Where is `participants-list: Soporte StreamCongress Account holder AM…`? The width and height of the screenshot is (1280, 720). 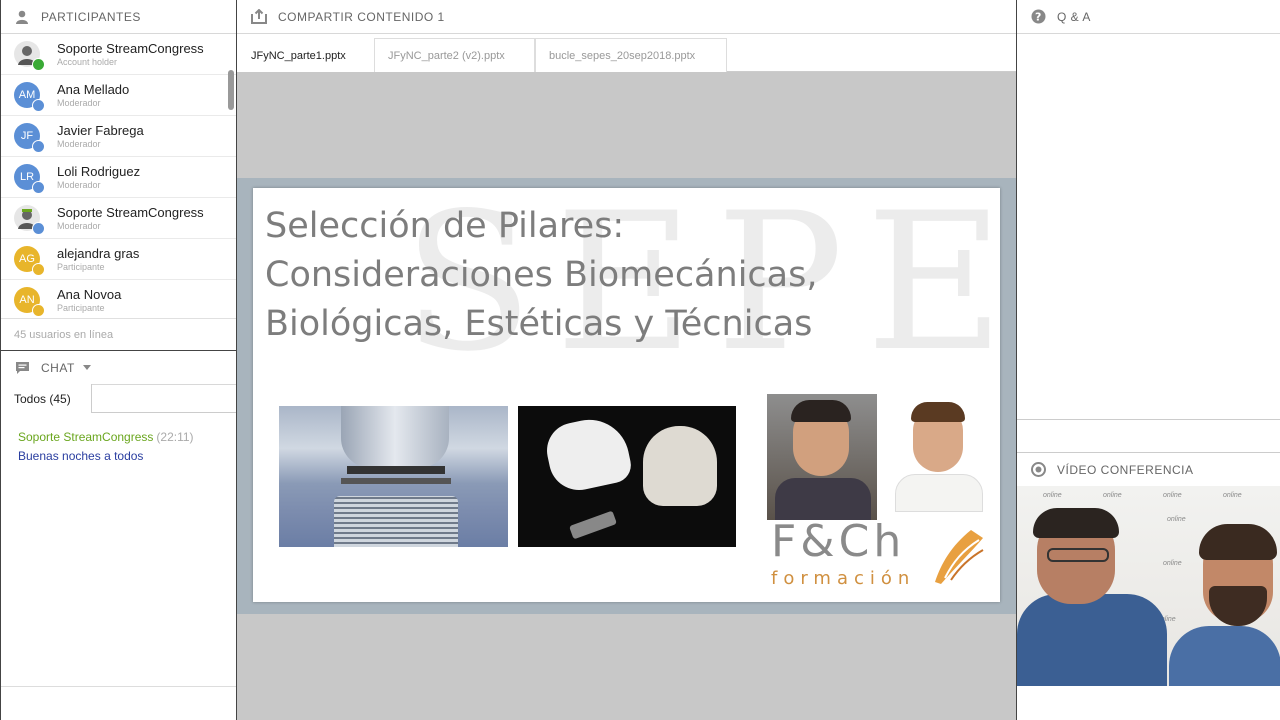
participants-list: Soporte StreamCongress Account holder AM… is located at coordinates (118, 176).